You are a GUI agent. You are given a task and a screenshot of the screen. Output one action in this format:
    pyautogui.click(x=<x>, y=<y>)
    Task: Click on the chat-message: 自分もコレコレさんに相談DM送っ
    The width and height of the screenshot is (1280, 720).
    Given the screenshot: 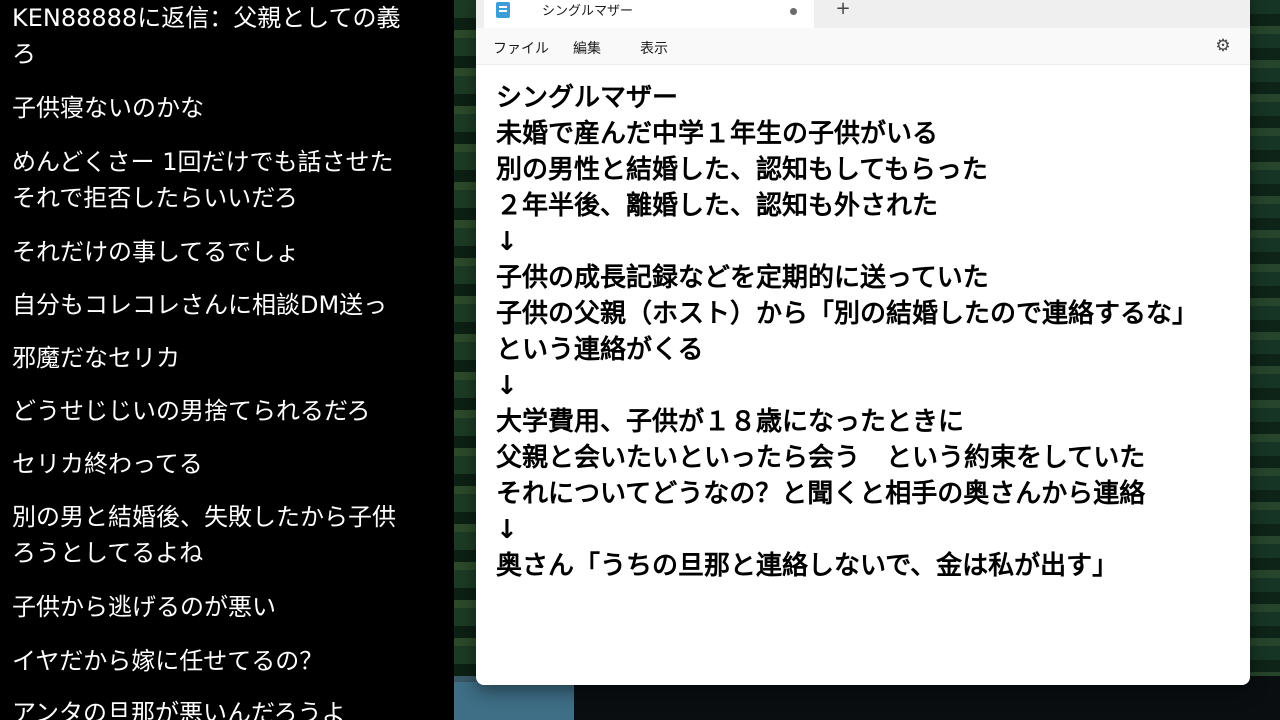 What is the action you would take?
    pyautogui.click(x=233, y=305)
    